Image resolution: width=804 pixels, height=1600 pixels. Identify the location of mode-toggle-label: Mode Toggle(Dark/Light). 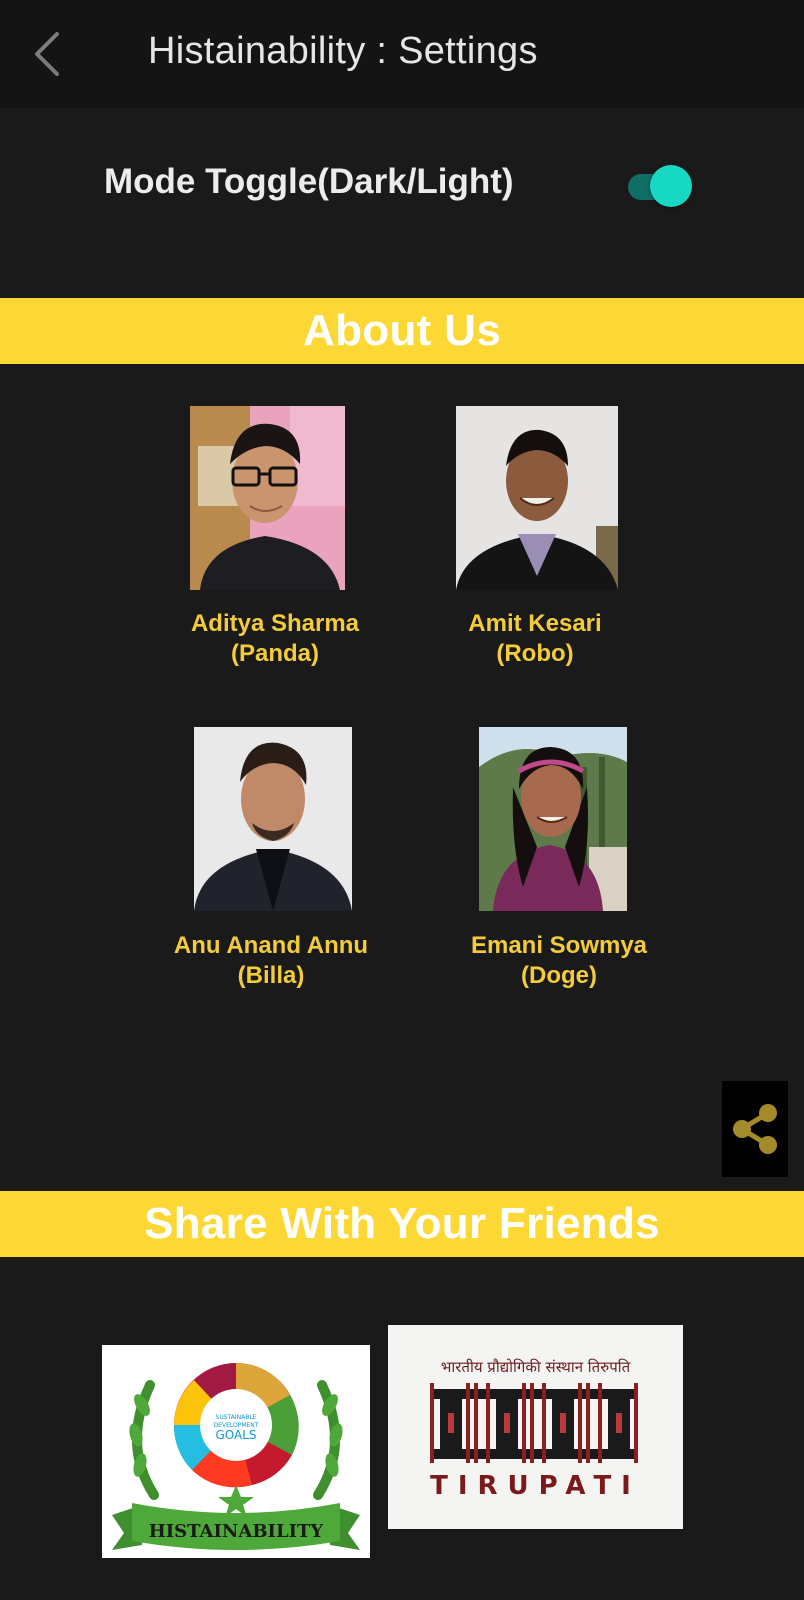
(309, 181).